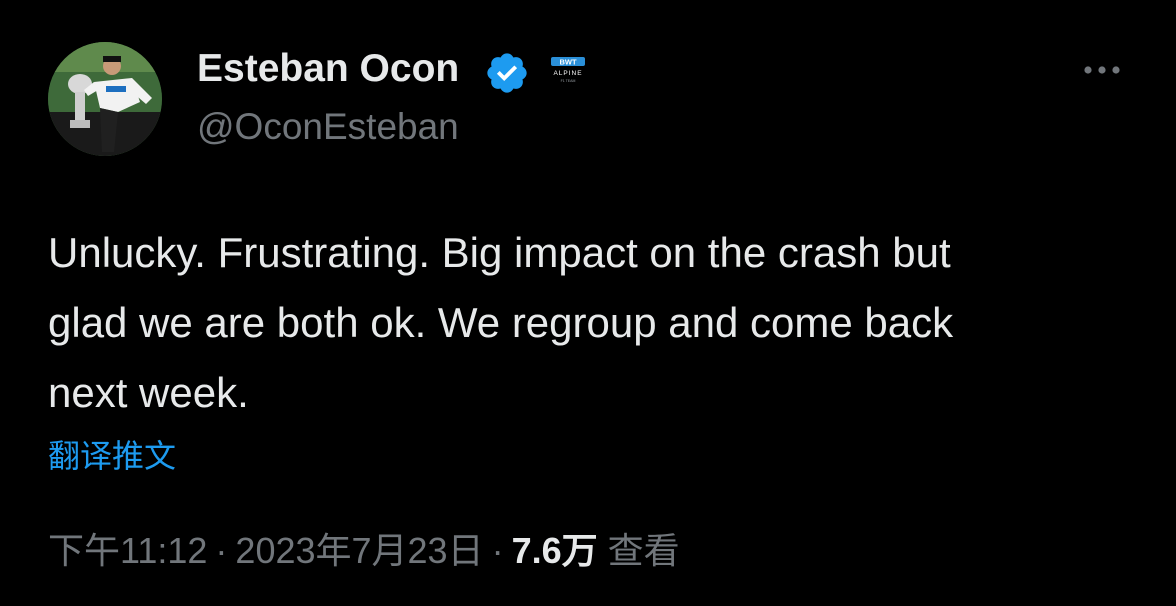 The image size is (1176, 606). Describe the element at coordinates (643, 550) in the screenshot. I see `views-label: 查看` at that location.